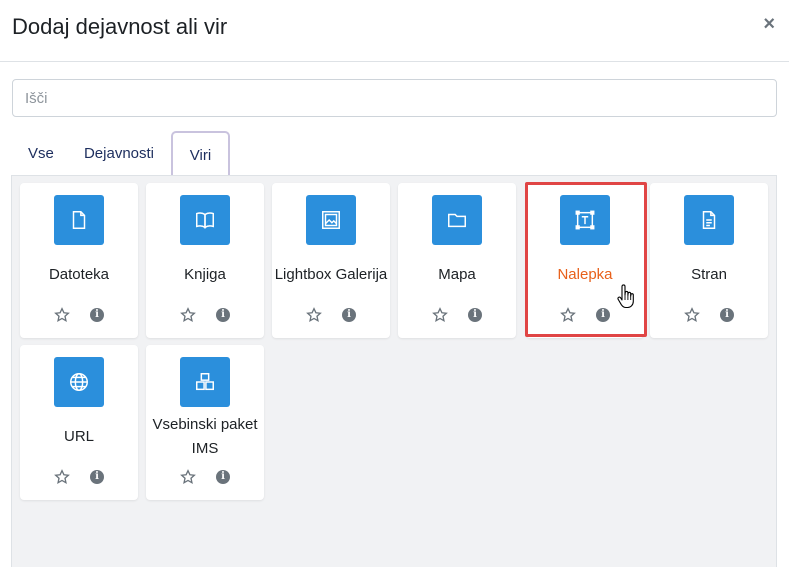 The image size is (789, 567). What do you see at coordinates (205, 436) in the screenshot?
I see `resource-label: Vsebinski paket IMS` at bounding box center [205, 436].